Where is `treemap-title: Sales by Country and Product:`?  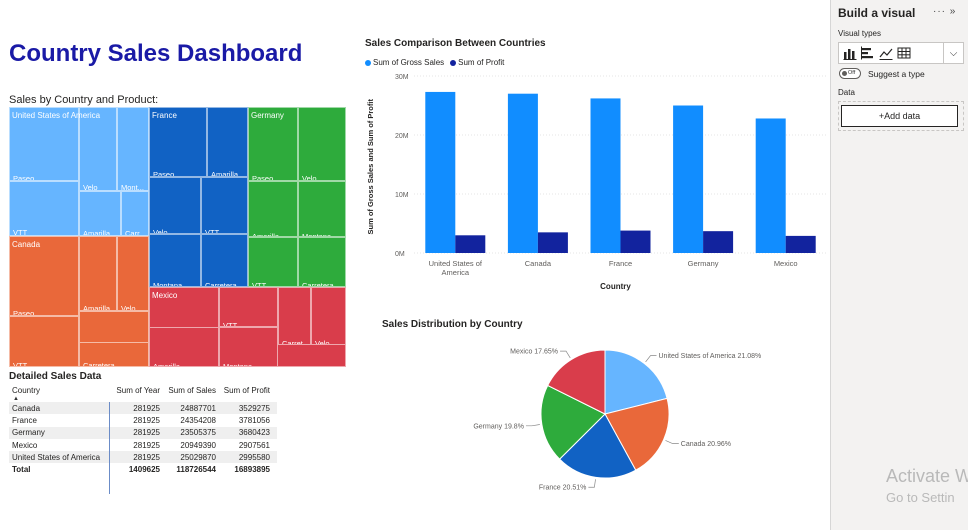
treemap-title: Sales by Country and Product: is located at coordinates (84, 100).